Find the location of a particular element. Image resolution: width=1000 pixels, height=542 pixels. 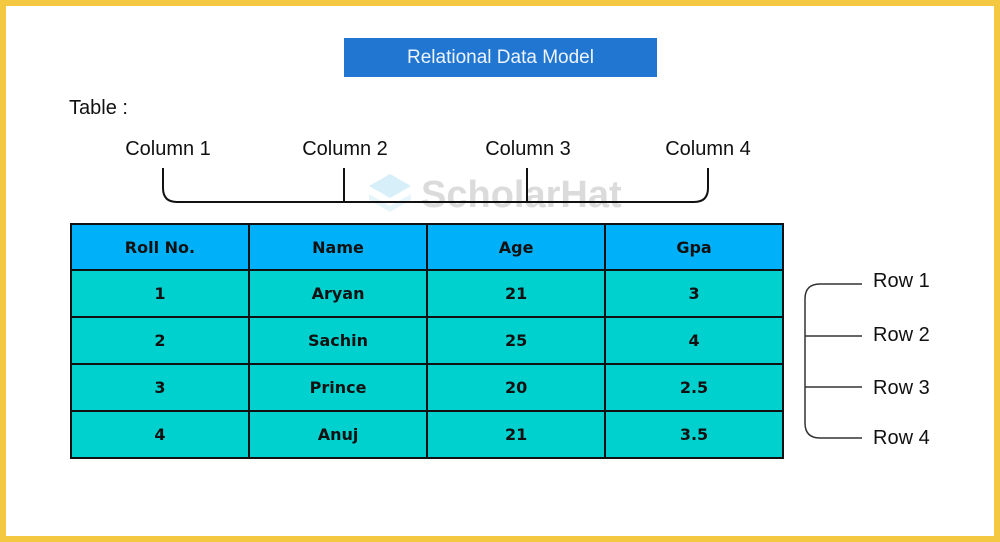

header-roll-no: Roll No. is located at coordinates (160, 247).